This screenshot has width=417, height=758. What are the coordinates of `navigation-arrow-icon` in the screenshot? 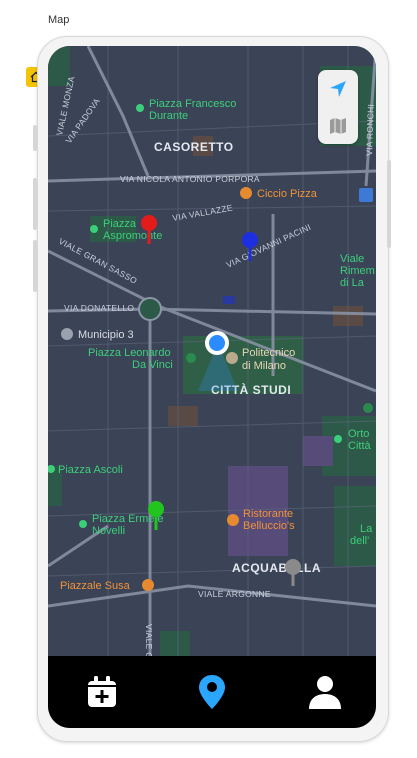 It's located at (338, 88).